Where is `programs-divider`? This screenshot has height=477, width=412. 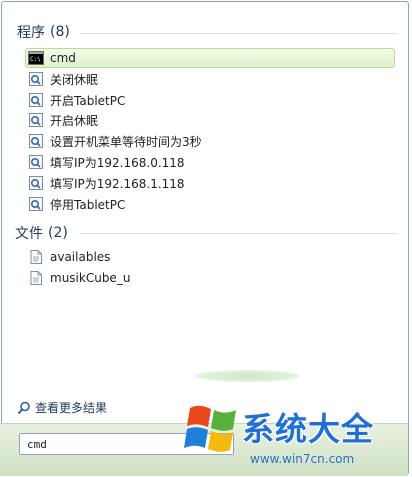
programs-divider is located at coordinates (239, 33).